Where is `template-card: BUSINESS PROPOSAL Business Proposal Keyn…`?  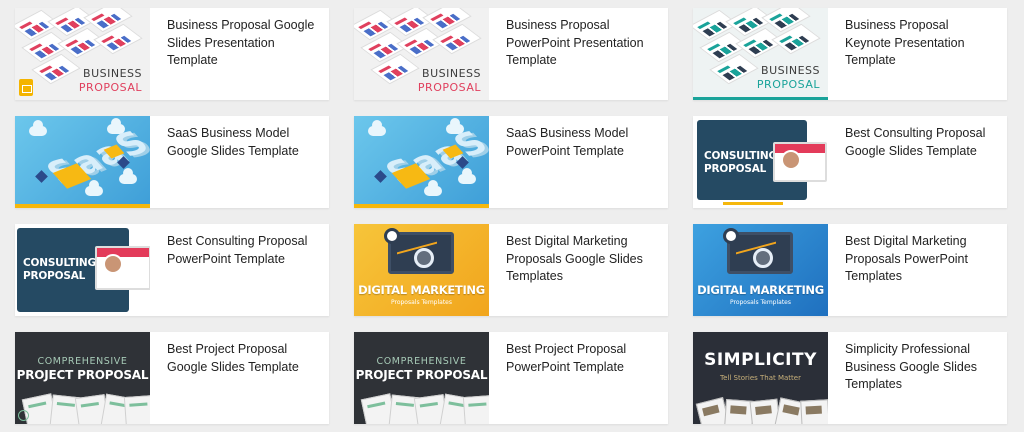 template-card: BUSINESS PROPOSAL Business Proposal Keyn… is located at coordinates (850, 54).